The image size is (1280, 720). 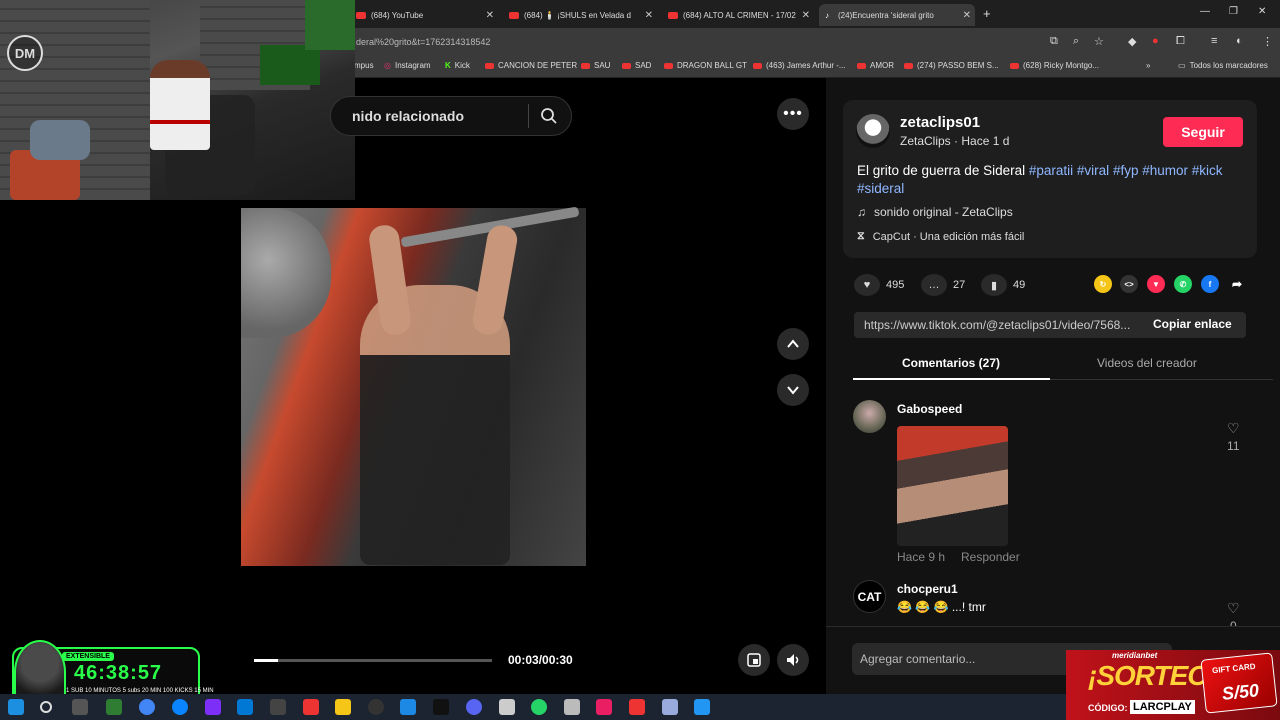 What do you see at coordinates (951, 363) in the screenshot?
I see `tab-comments: Comentarios (27)` at bounding box center [951, 363].